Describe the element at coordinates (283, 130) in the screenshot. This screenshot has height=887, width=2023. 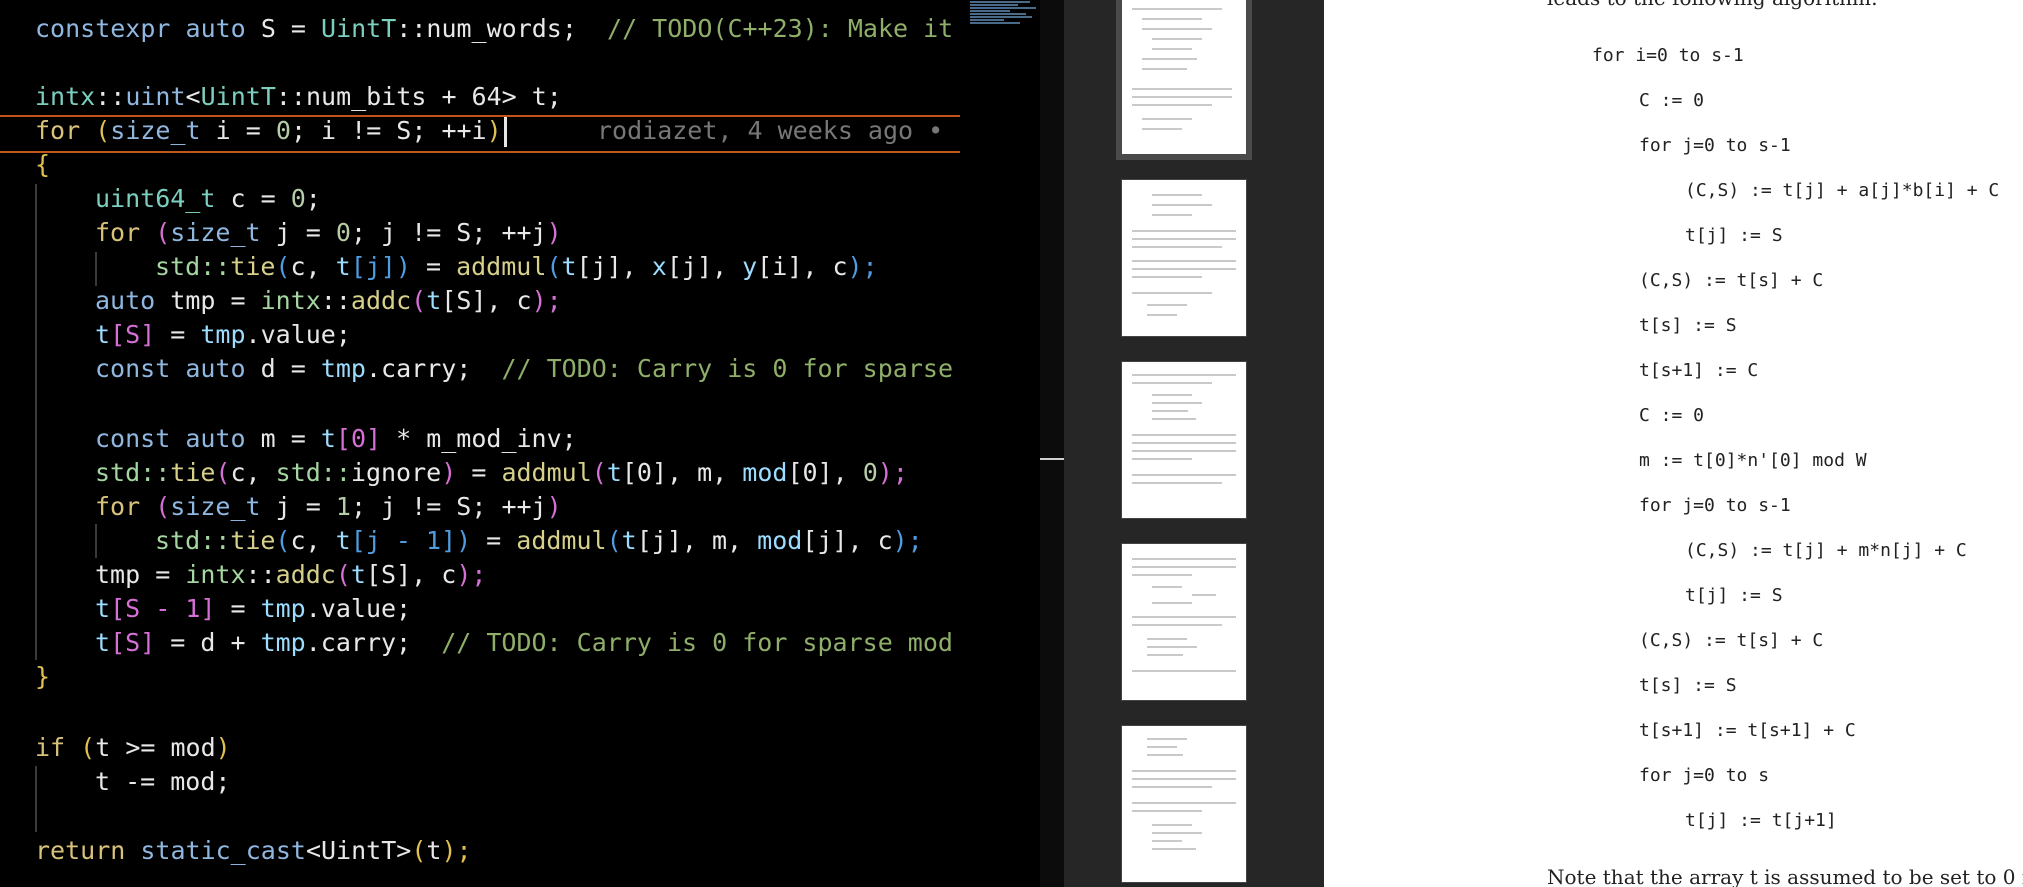
I see `number: 0` at that location.